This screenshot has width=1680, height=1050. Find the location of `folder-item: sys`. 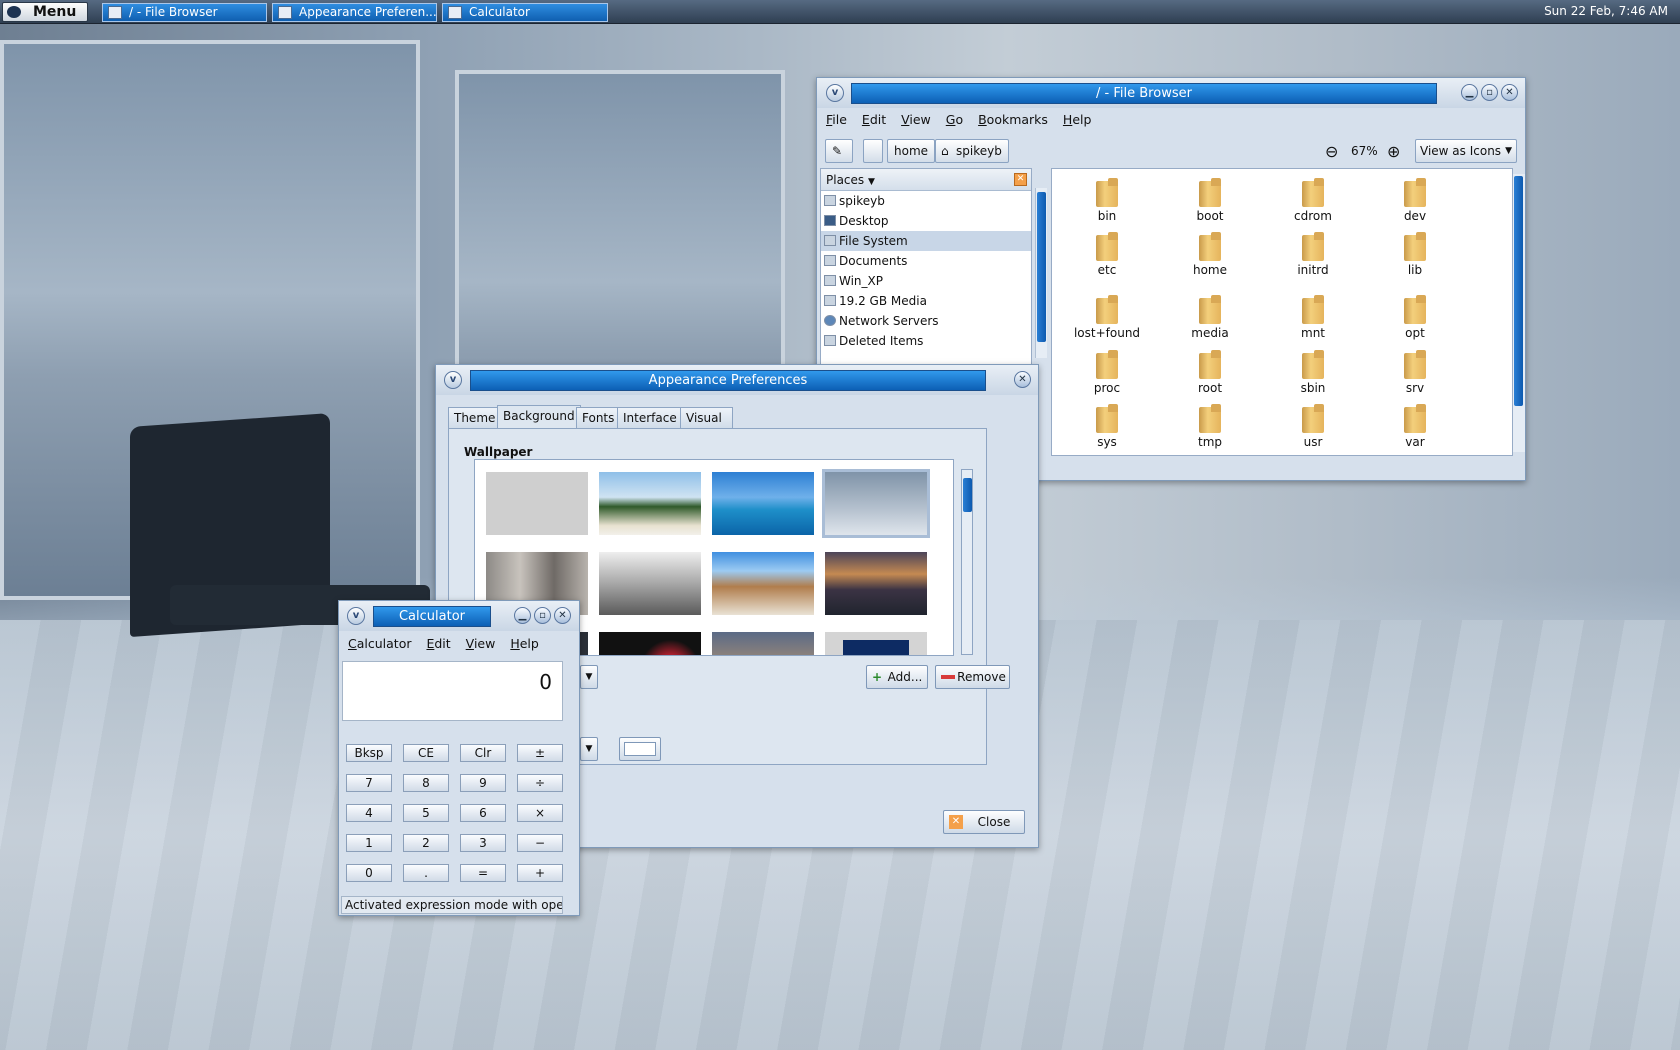

folder-item: sys is located at coordinates (1107, 426).